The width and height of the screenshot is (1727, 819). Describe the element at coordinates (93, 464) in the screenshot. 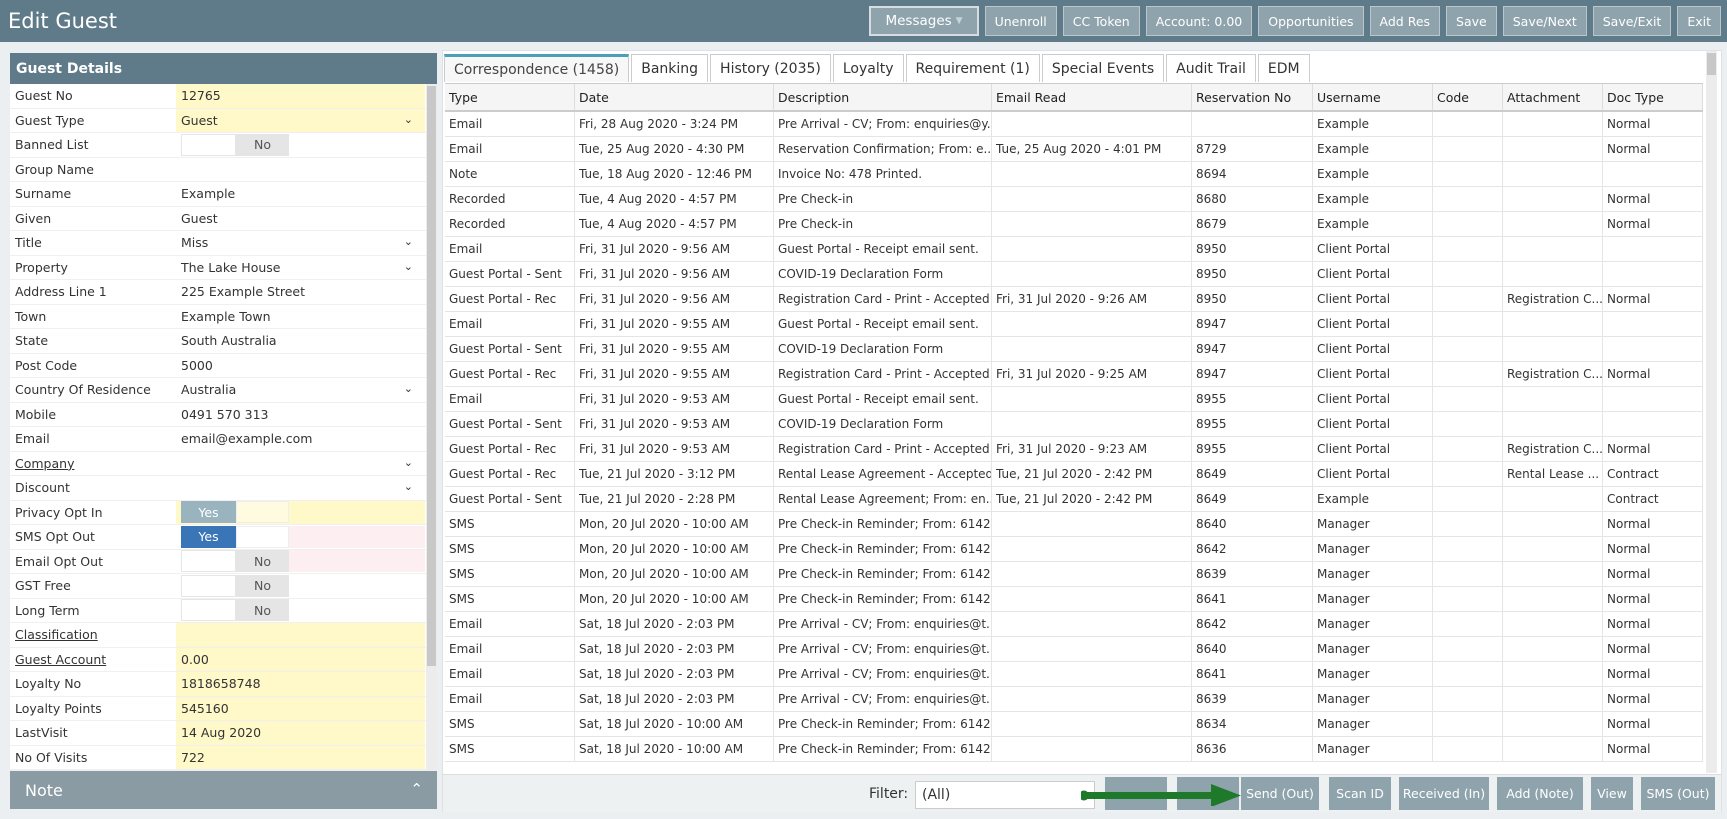

I see `company-link: Company` at that location.